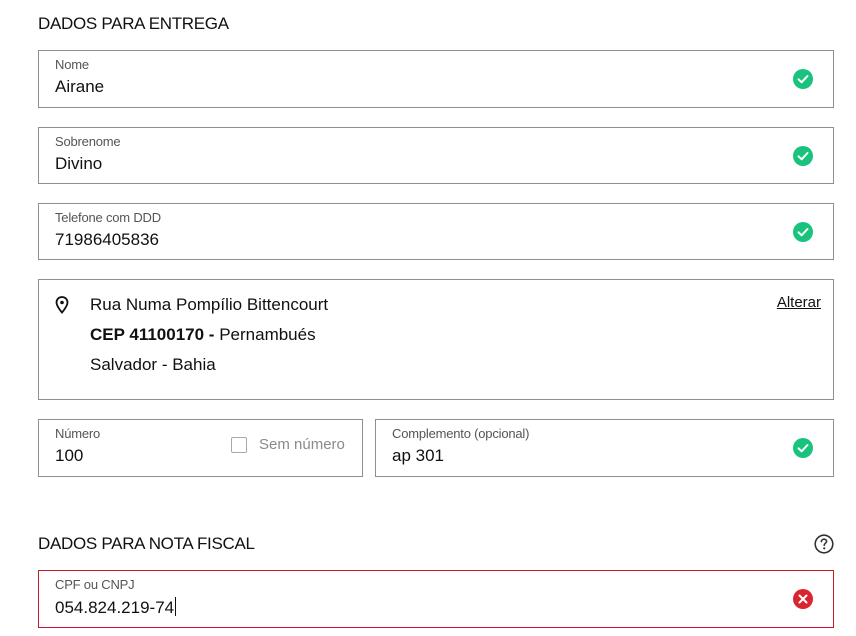 The width and height of the screenshot is (856, 636). I want to click on address-city-state: Salvador - Bahia, so click(153, 364).